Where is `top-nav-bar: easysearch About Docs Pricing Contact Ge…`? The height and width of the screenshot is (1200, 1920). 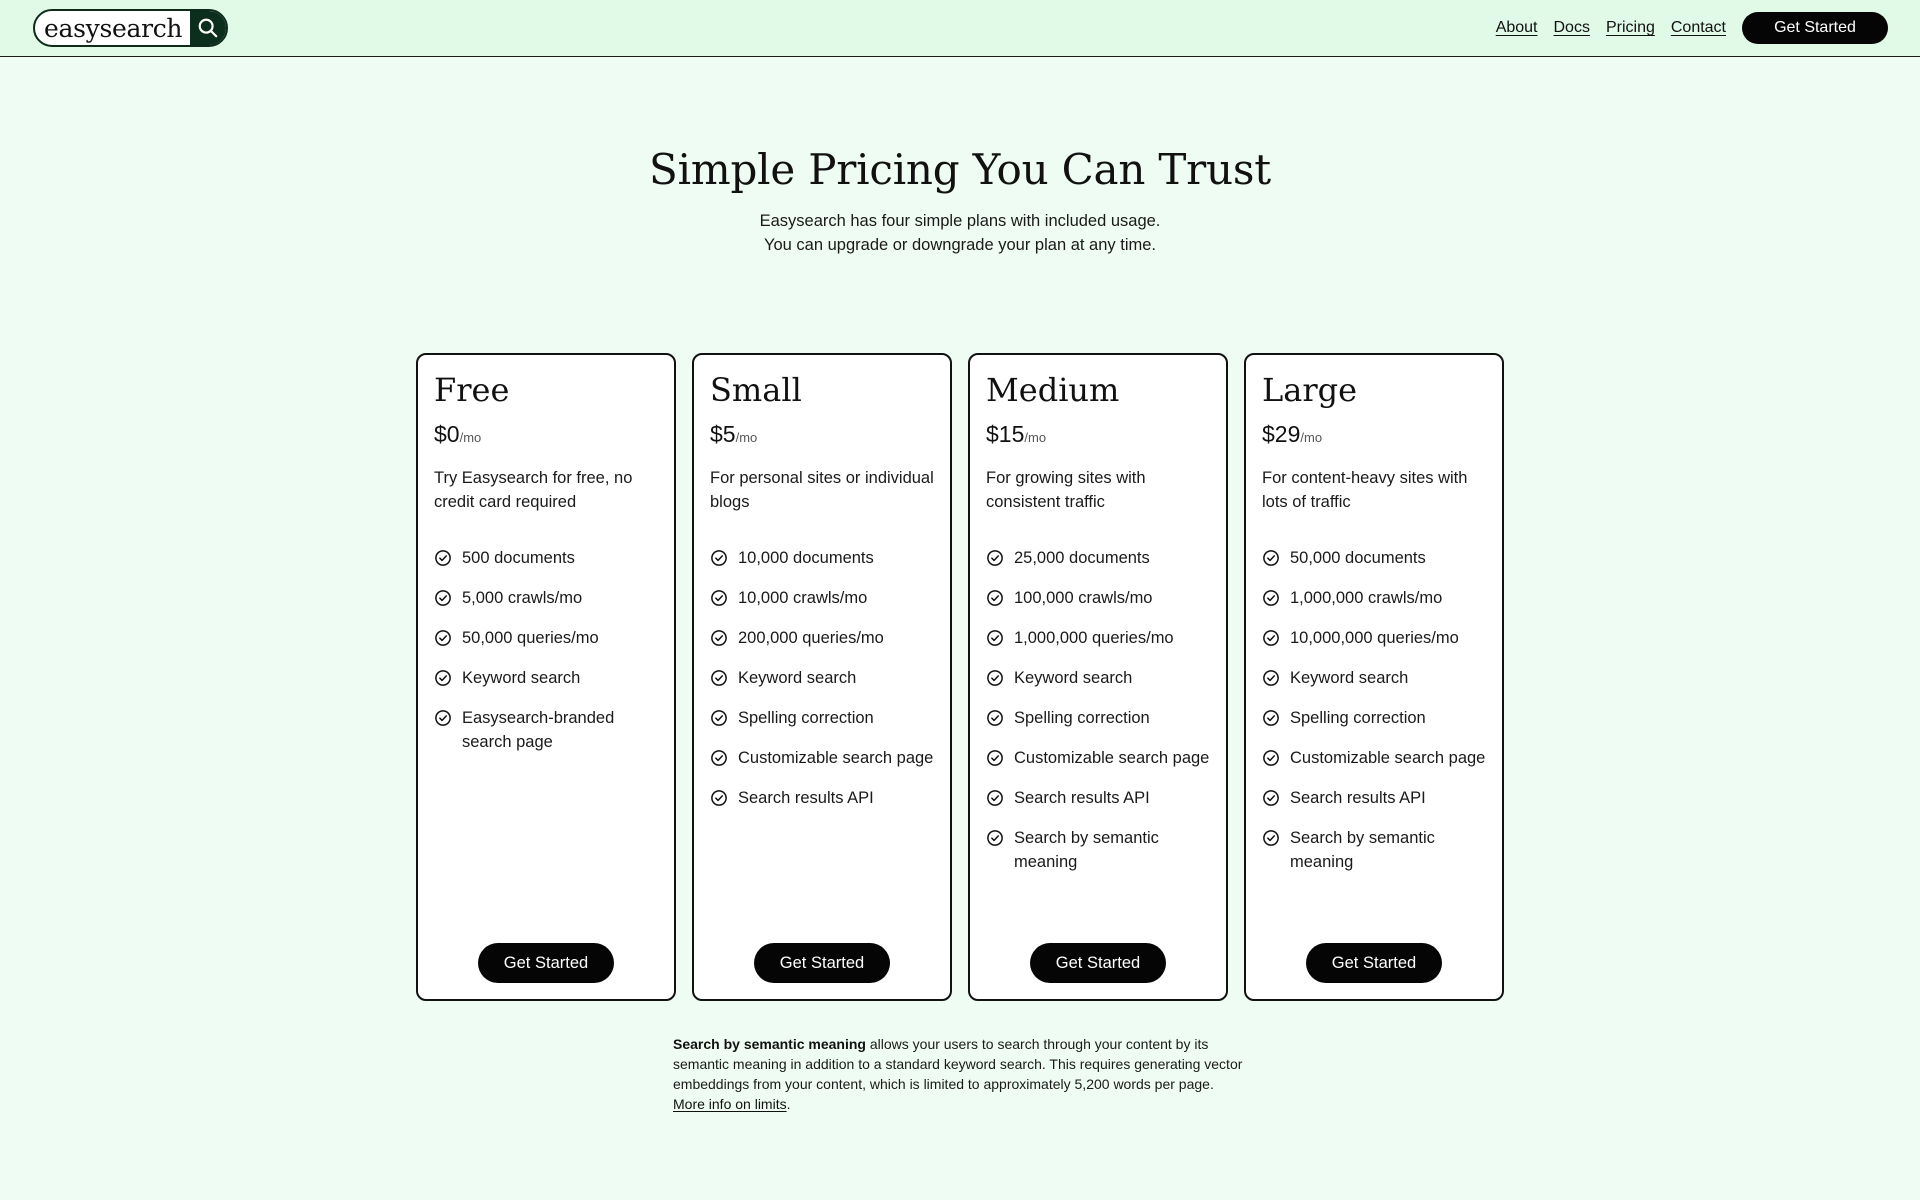 top-nav-bar: easysearch About Docs Pricing Contact Ge… is located at coordinates (960, 28).